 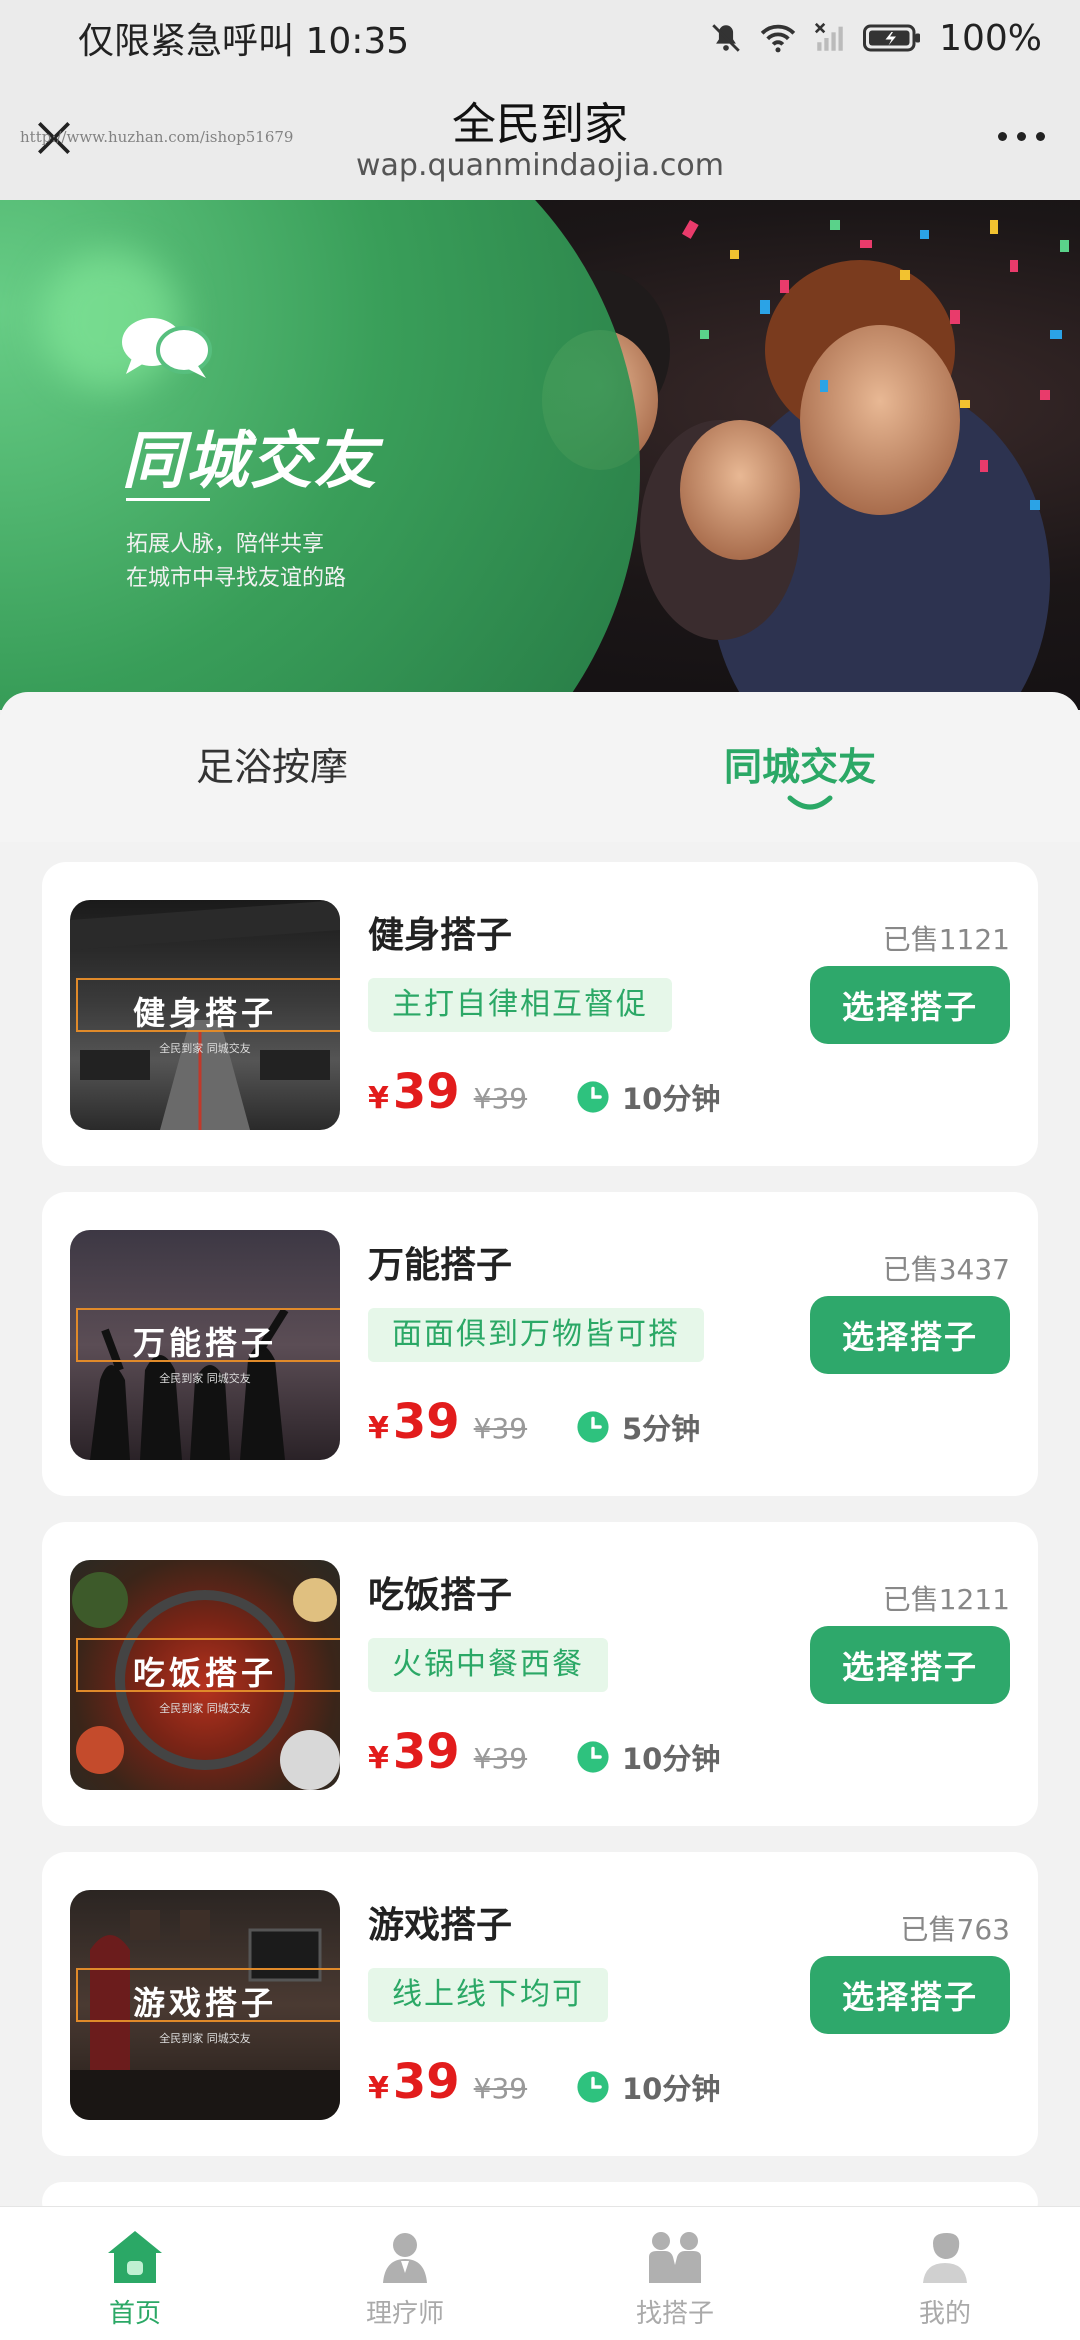 What do you see at coordinates (946, 1599) in the screenshot?
I see `item-sold-count: 已售1211` at bounding box center [946, 1599].